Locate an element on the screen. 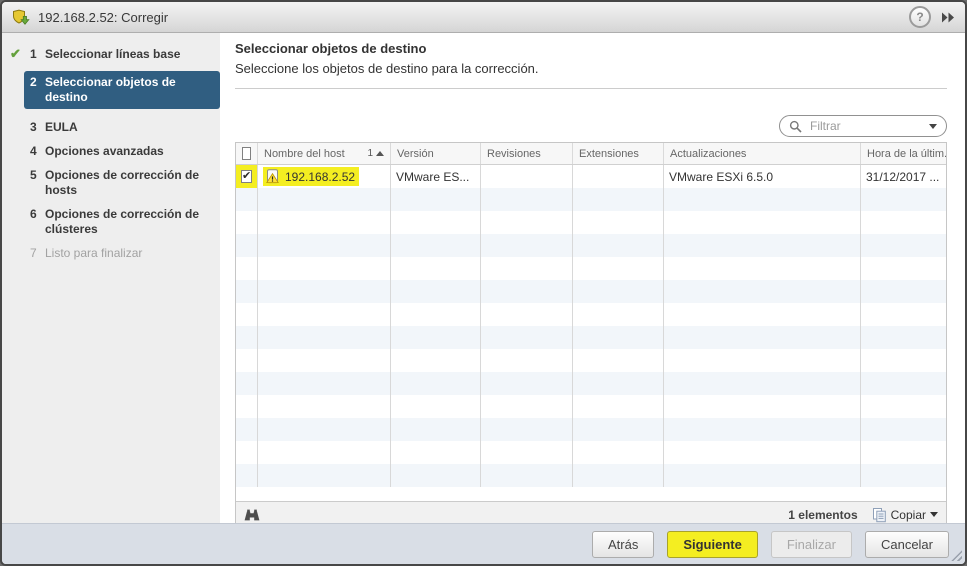 The width and height of the screenshot is (967, 566). step-number: 2 is located at coordinates (33, 82).